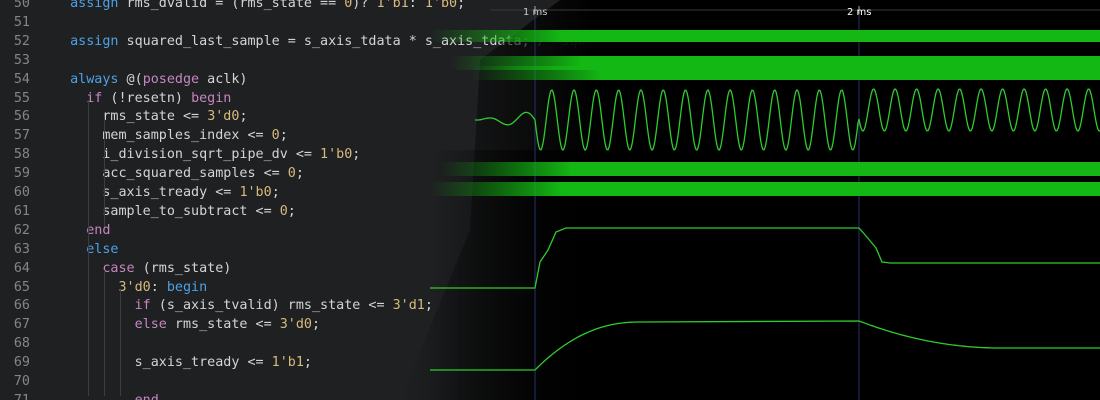 The width and height of the screenshot is (1100, 400). What do you see at coordinates (94, 79) in the screenshot?
I see `code-token: always` at bounding box center [94, 79].